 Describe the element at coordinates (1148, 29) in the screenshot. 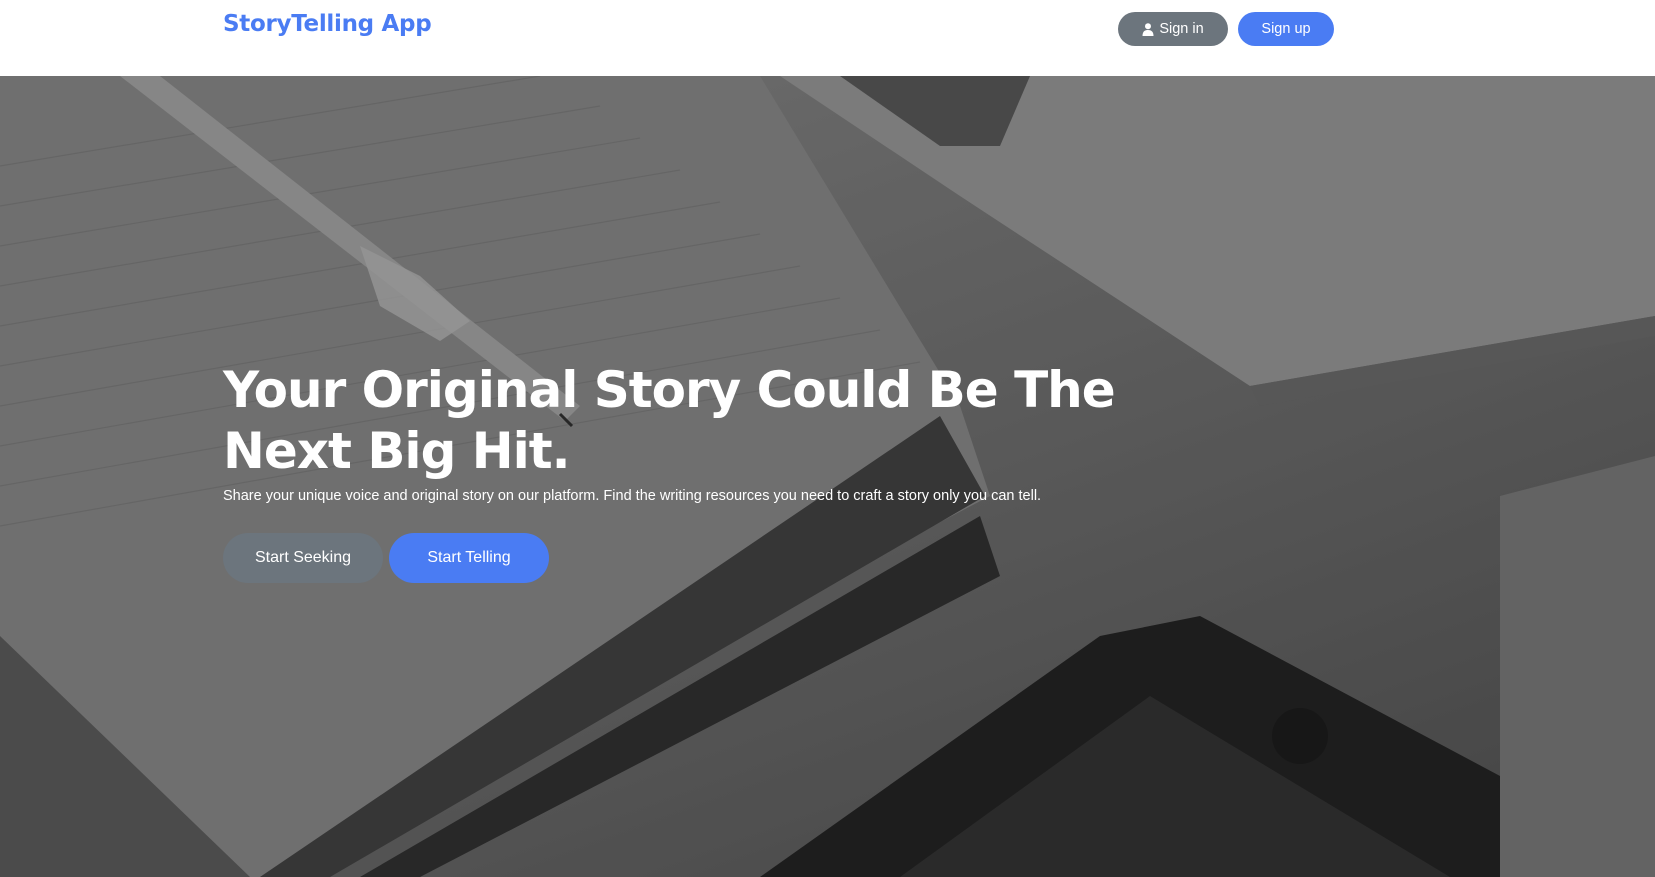

I see `user-icon` at that location.